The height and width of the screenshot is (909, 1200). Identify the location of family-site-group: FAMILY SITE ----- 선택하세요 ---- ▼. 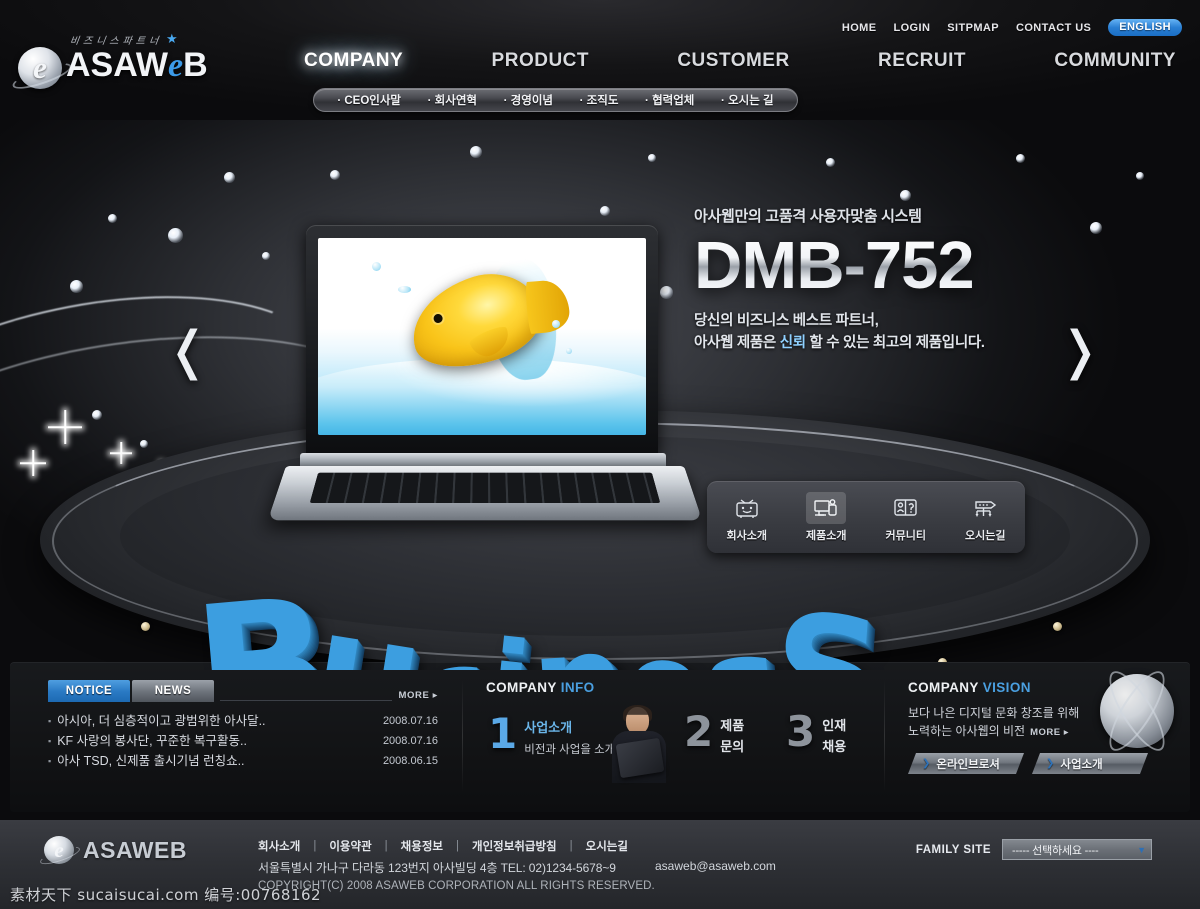
(1034, 849).